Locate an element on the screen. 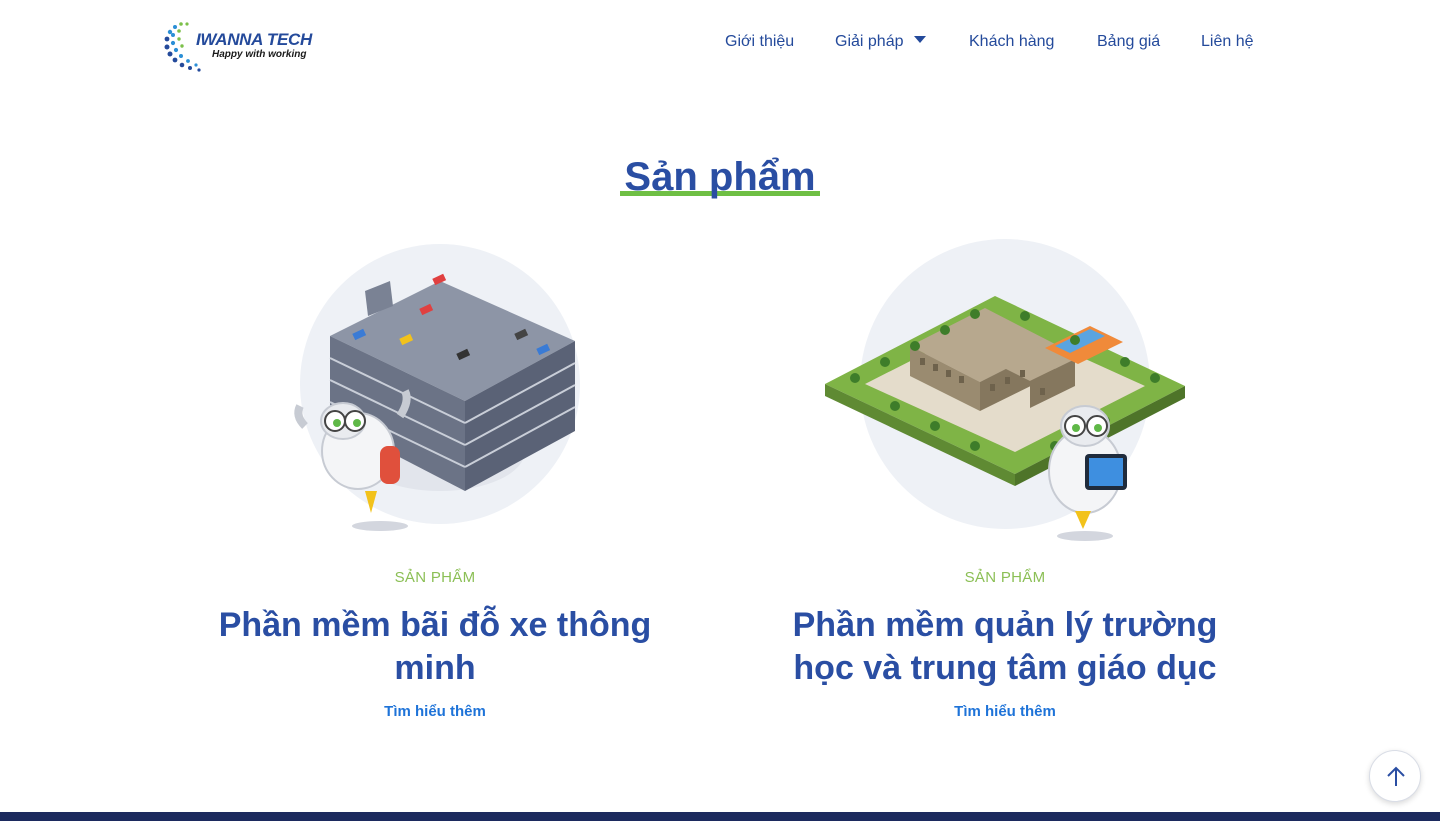 The width and height of the screenshot is (1440, 821). school-campus-robot-icon is located at coordinates (1005, 390).